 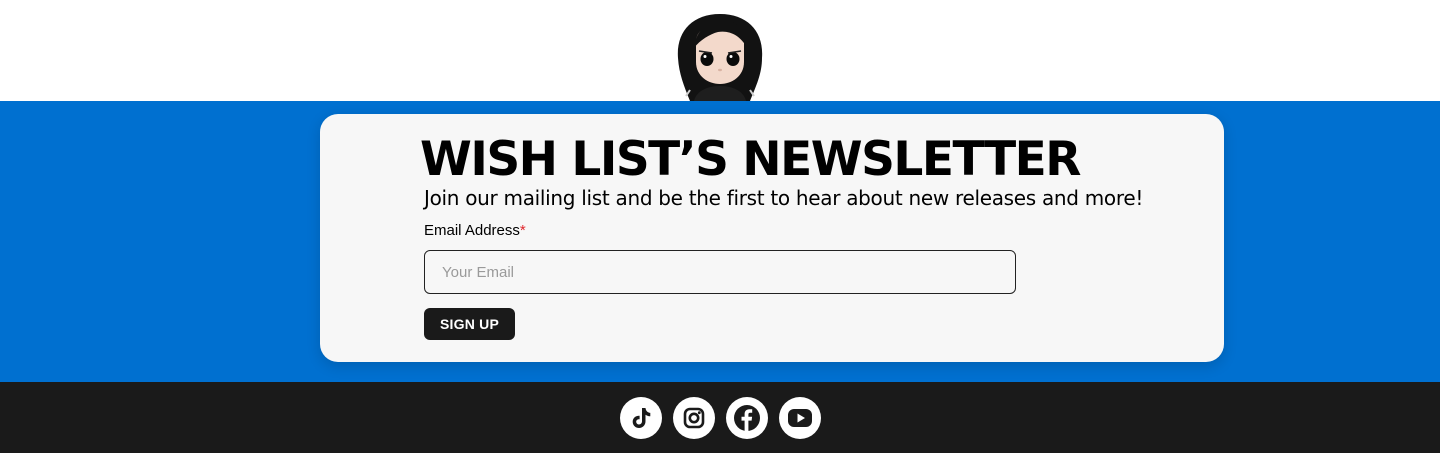 I want to click on social-links, so click(x=720, y=418).